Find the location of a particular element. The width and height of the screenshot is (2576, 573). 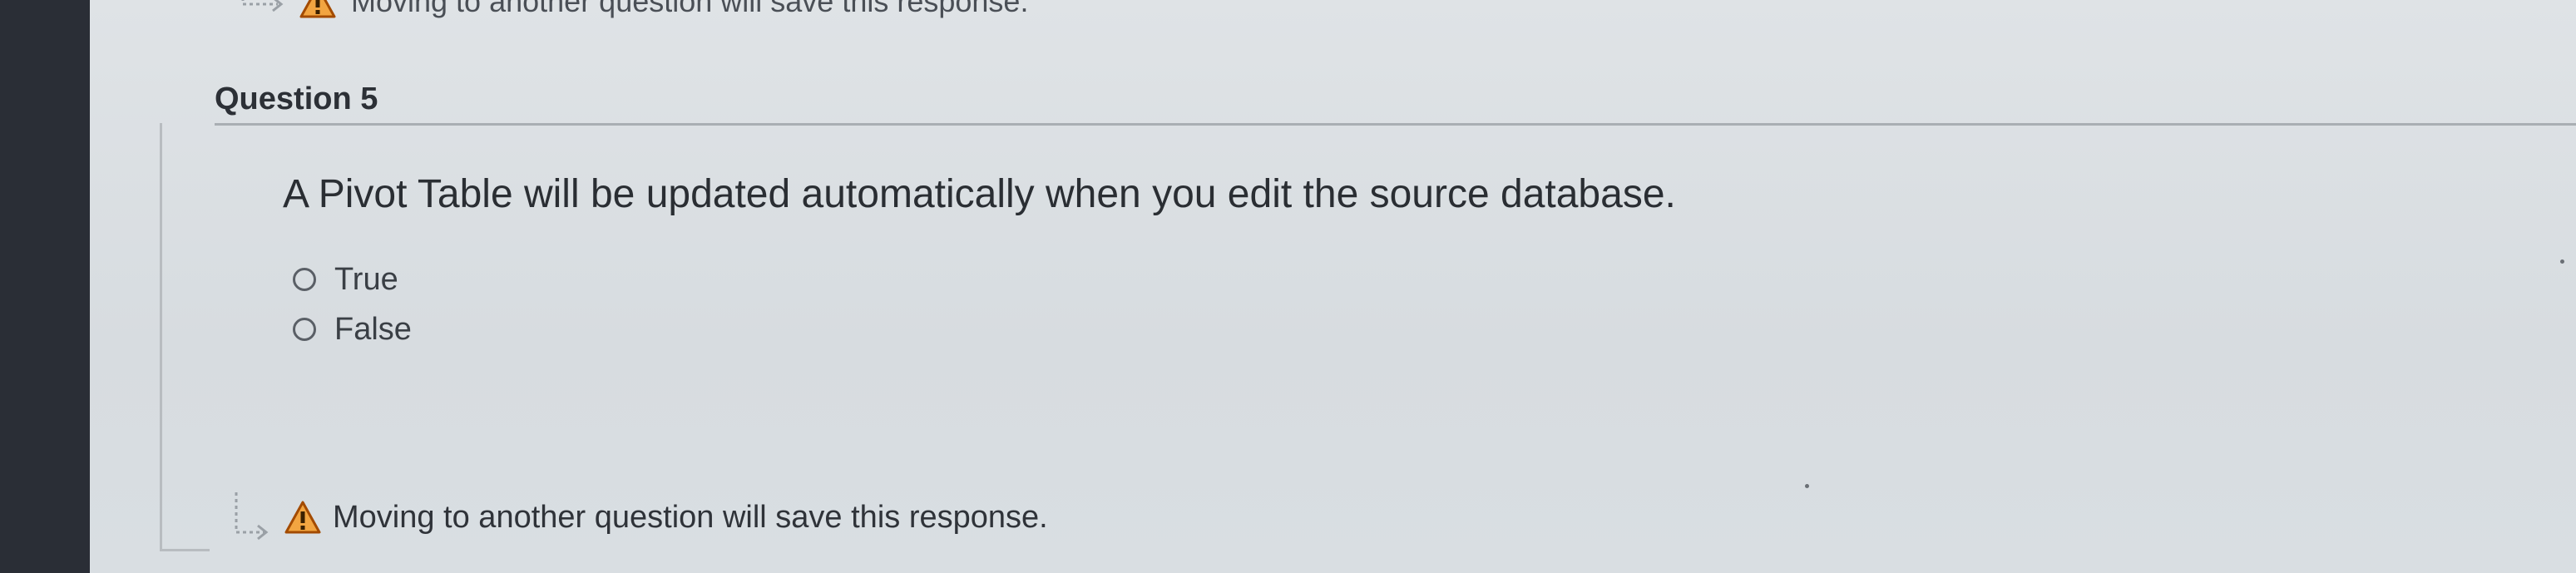

answer-option-true: True is located at coordinates (352, 279).